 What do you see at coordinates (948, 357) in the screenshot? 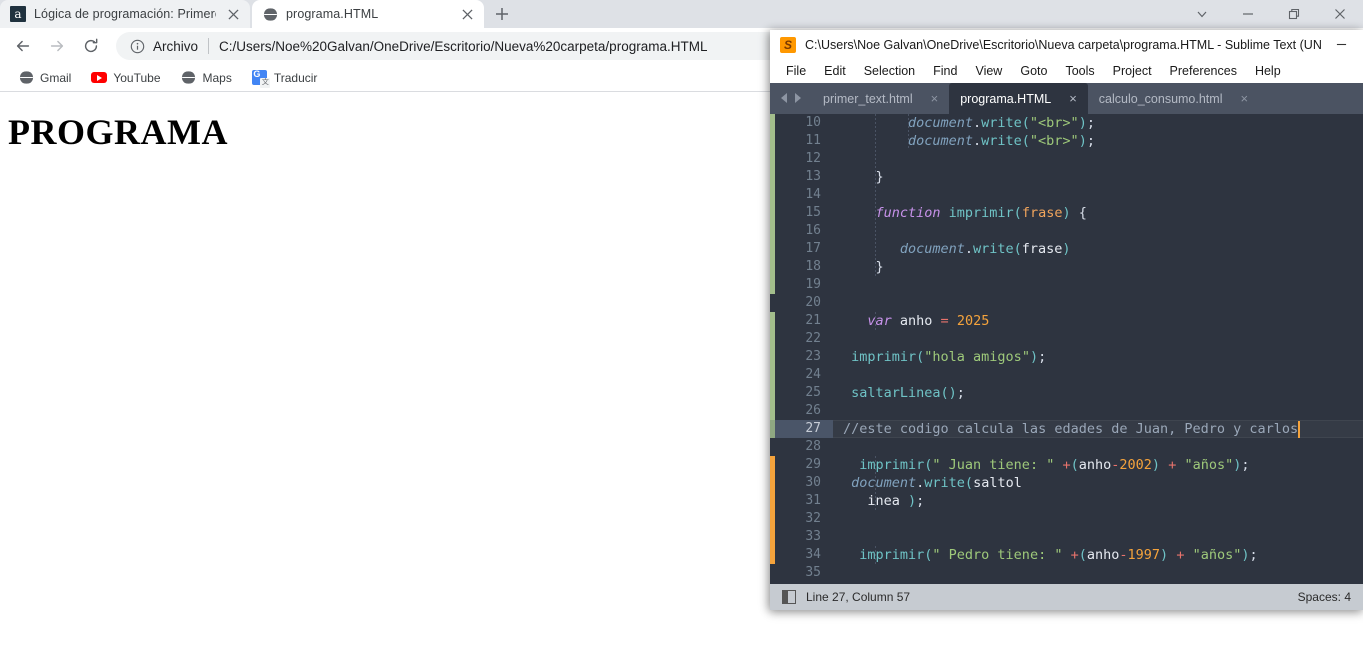
I see `code-line: imprimir("hola amigos");` at bounding box center [948, 357].